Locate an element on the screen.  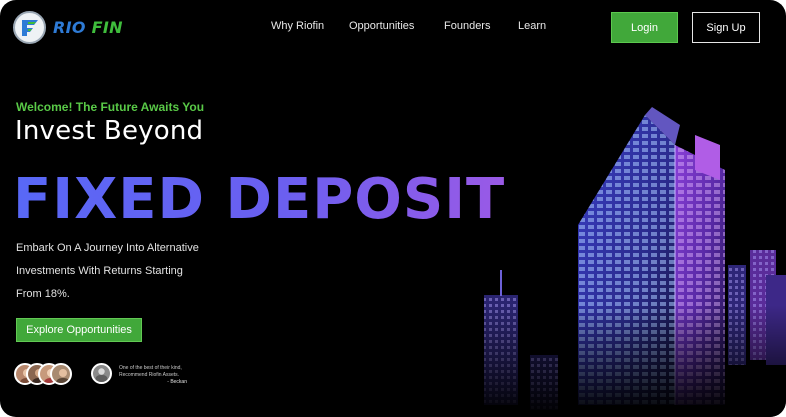
nav-link-opportunities: Opportunities is located at coordinates (381, 26).